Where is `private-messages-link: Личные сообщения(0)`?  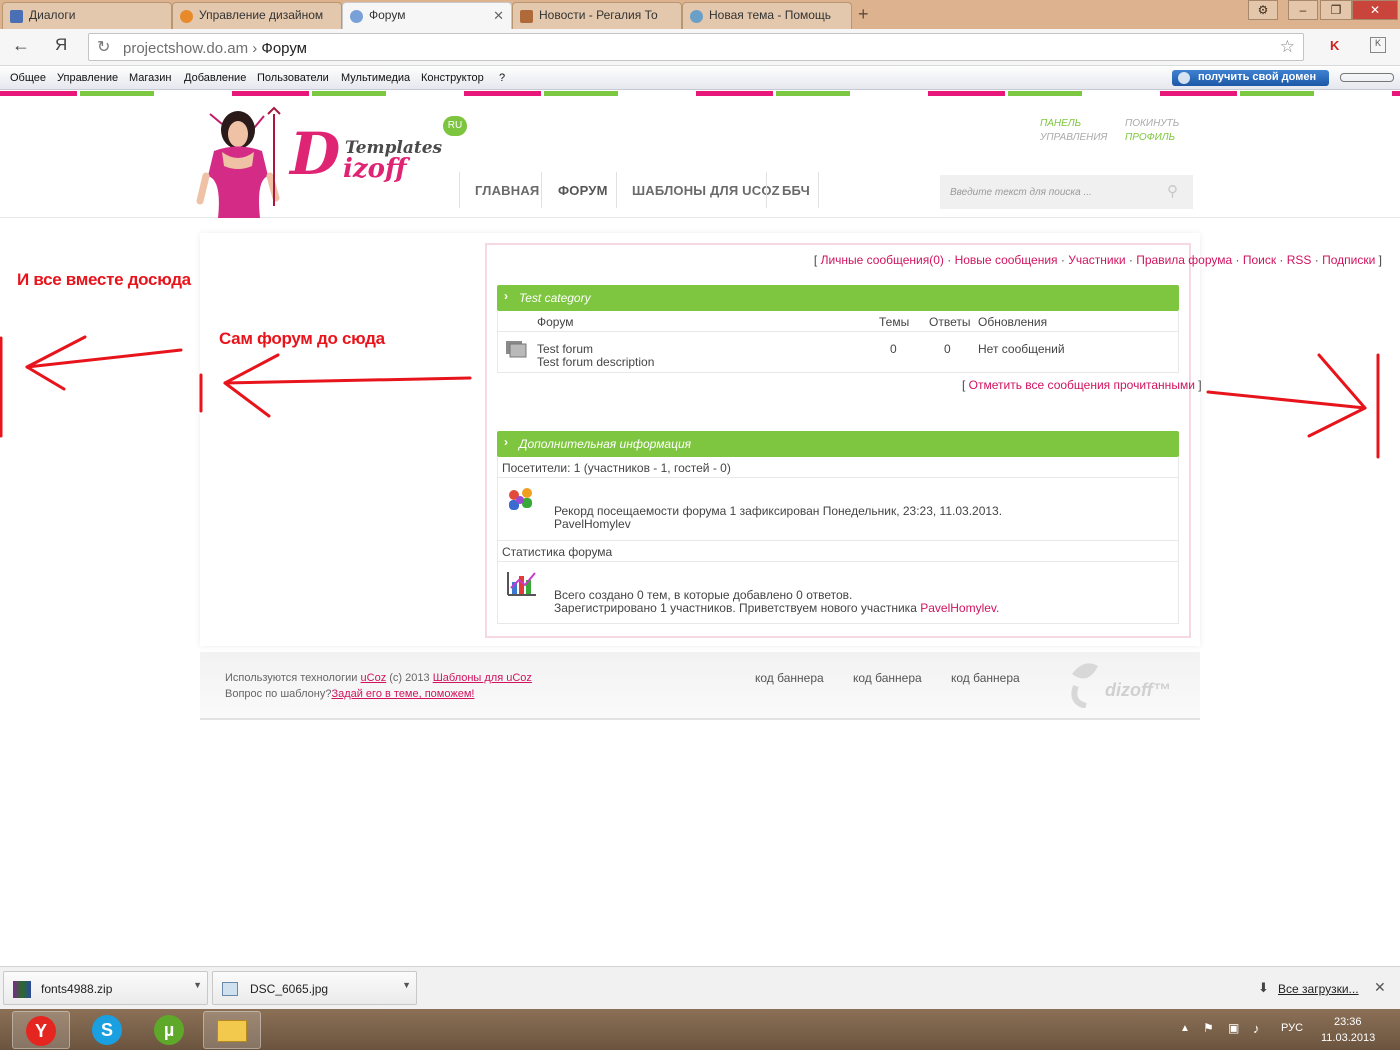 private-messages-link: Личные сообщения(0) is located at coordinates (882, 260).